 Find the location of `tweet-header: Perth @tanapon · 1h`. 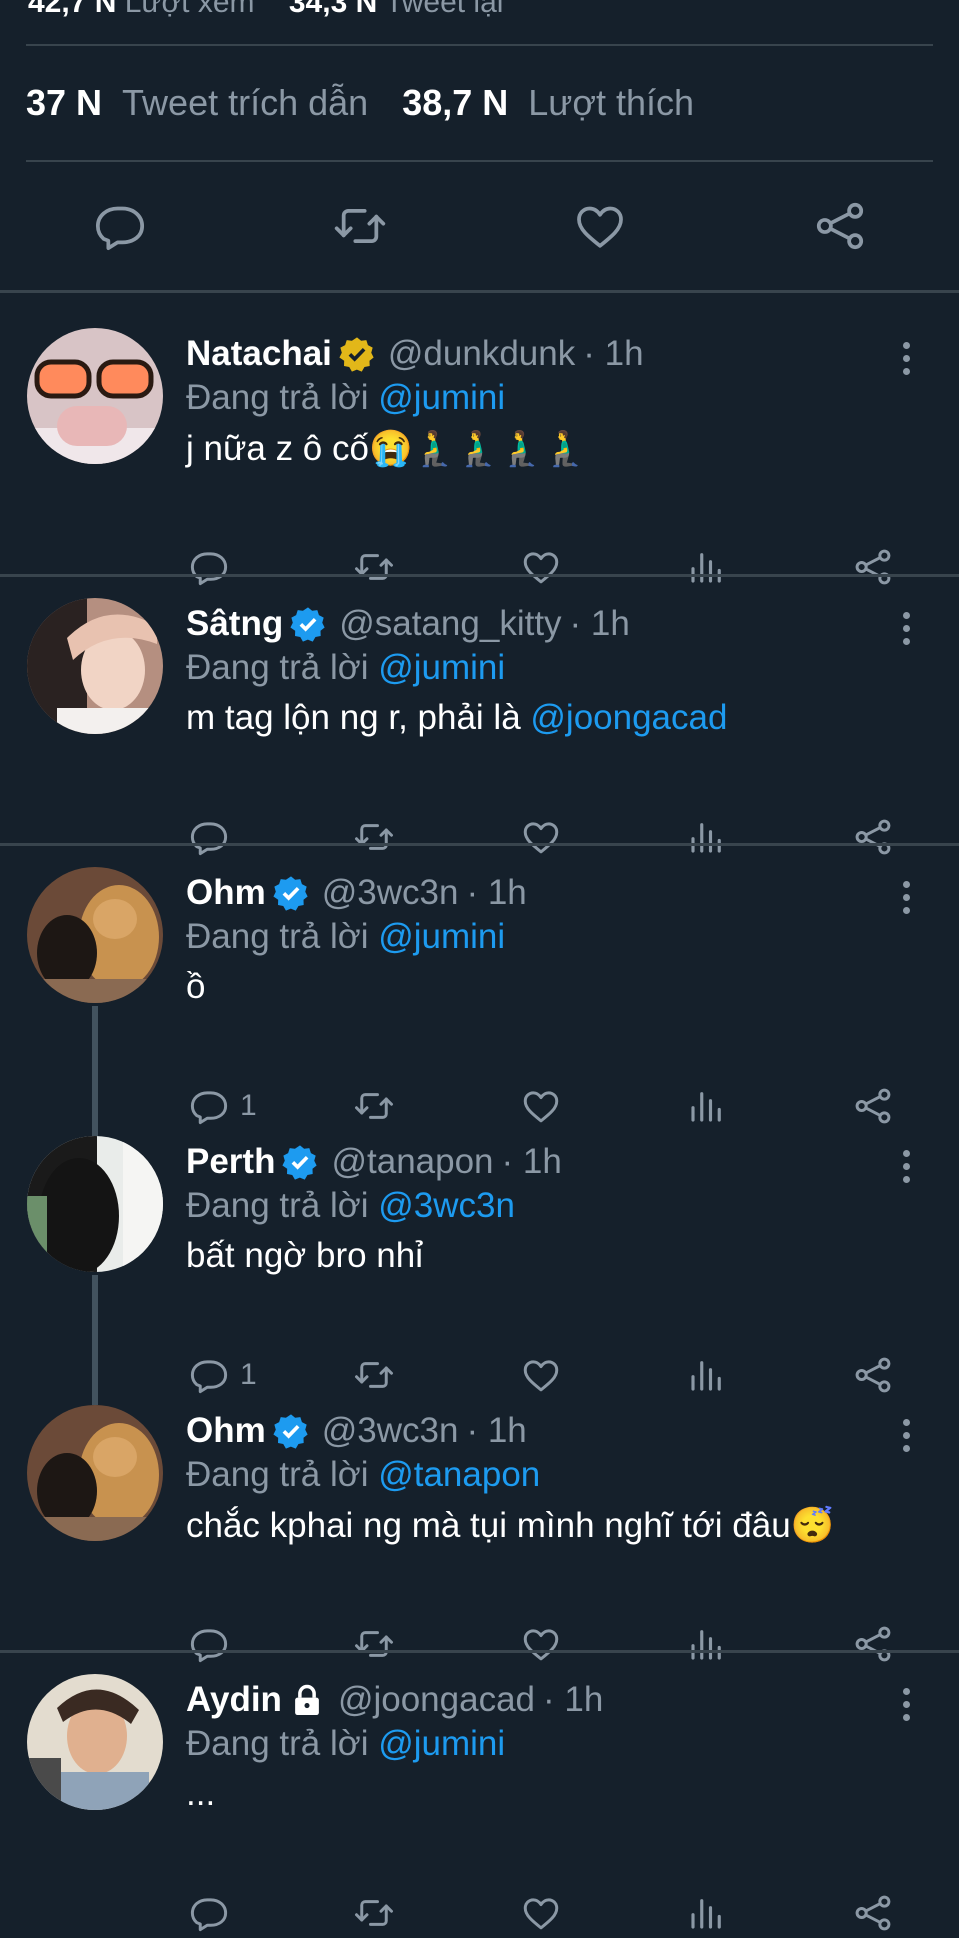

tweet-header: Perth @tanapon · 1h is located at coordinates (374, 1162).